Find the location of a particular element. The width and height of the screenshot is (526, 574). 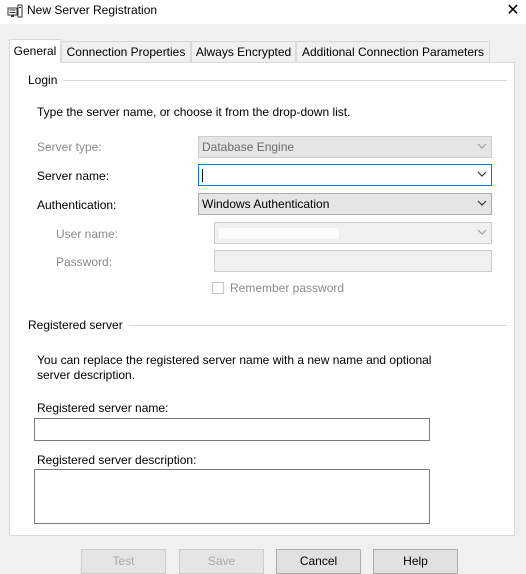

close-icon: ✕ is located at coordinates (513, 11).